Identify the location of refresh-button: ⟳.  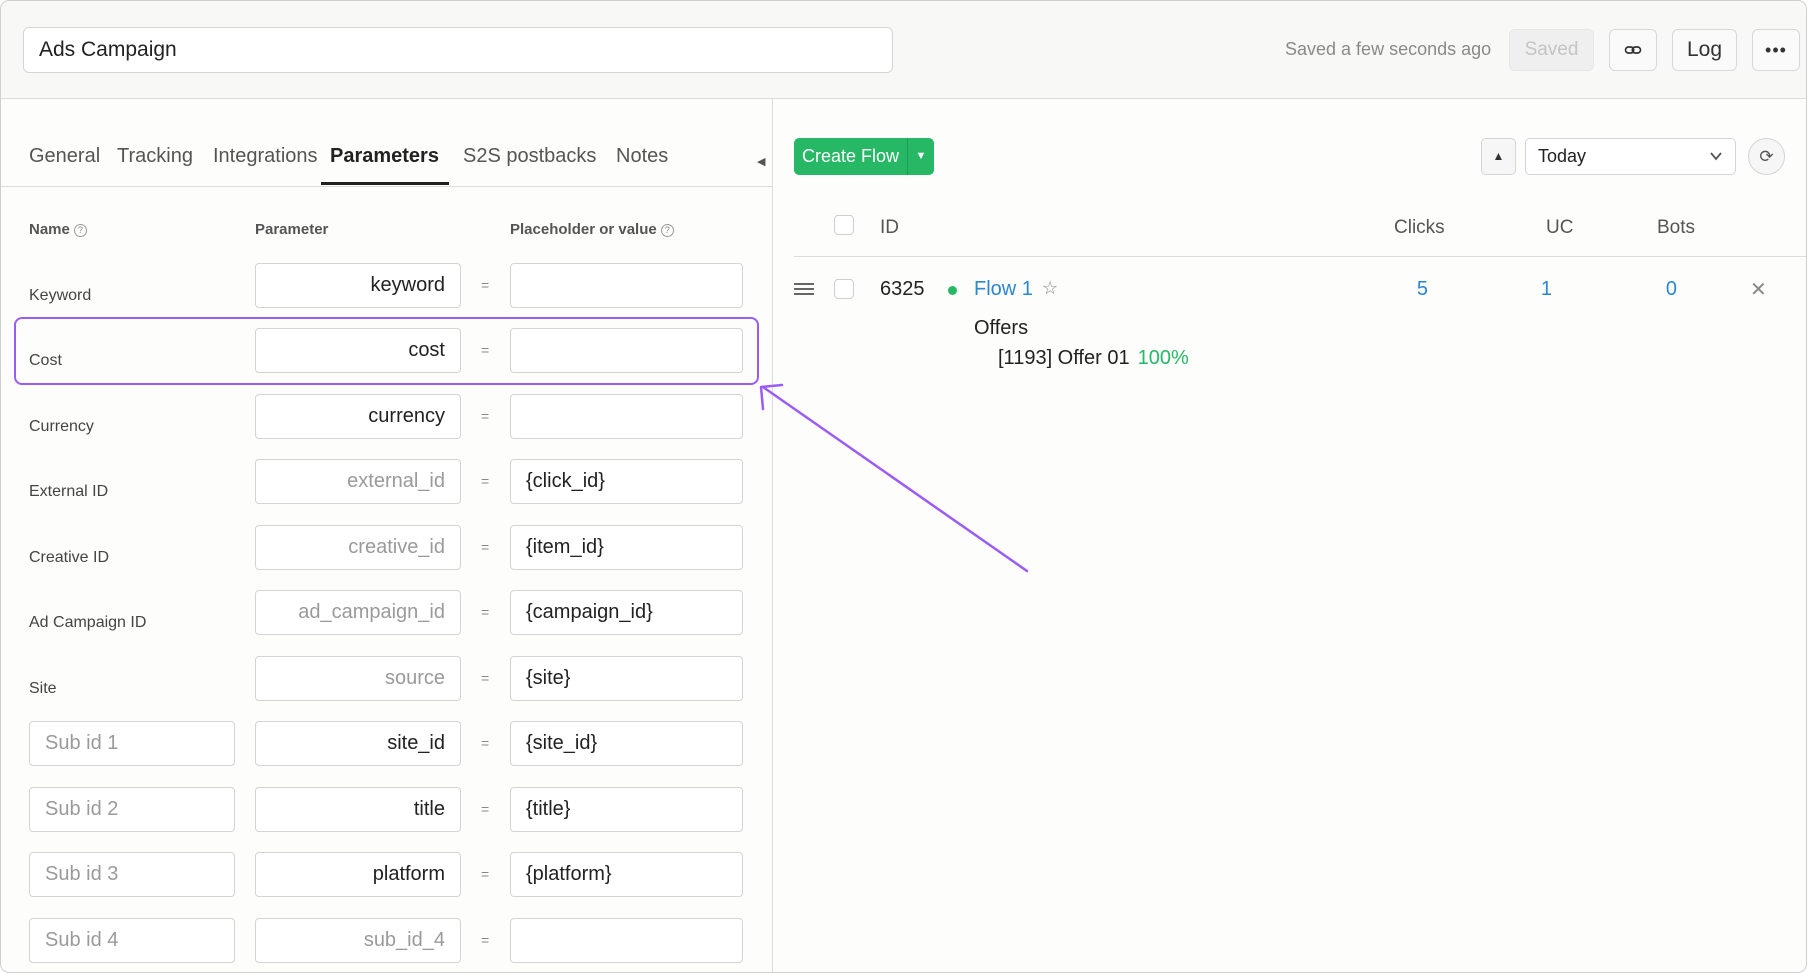
(1766, 156).